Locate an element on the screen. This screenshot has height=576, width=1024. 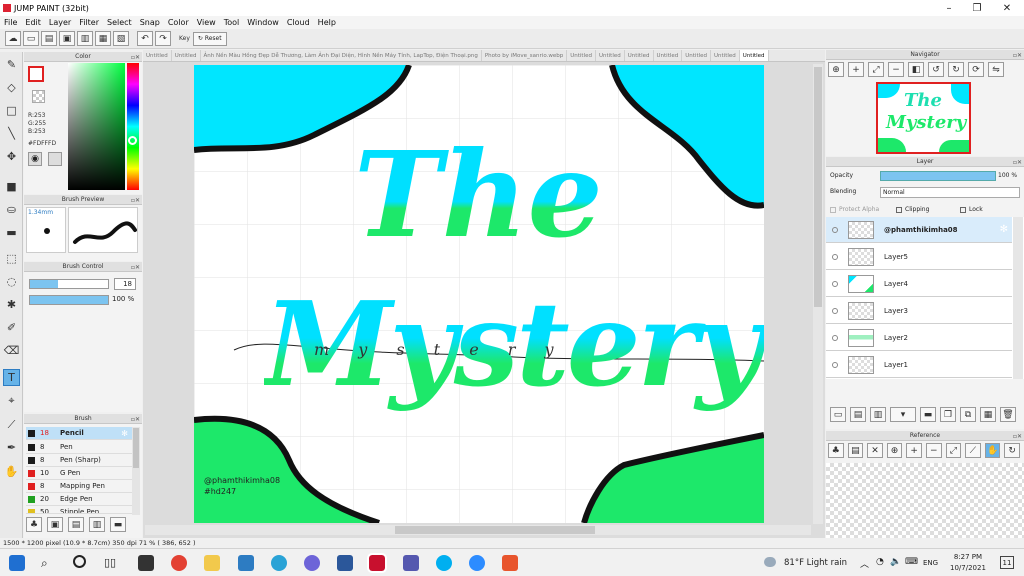
rotate-right-icon: ↻ is located at coordinates (956, 69).